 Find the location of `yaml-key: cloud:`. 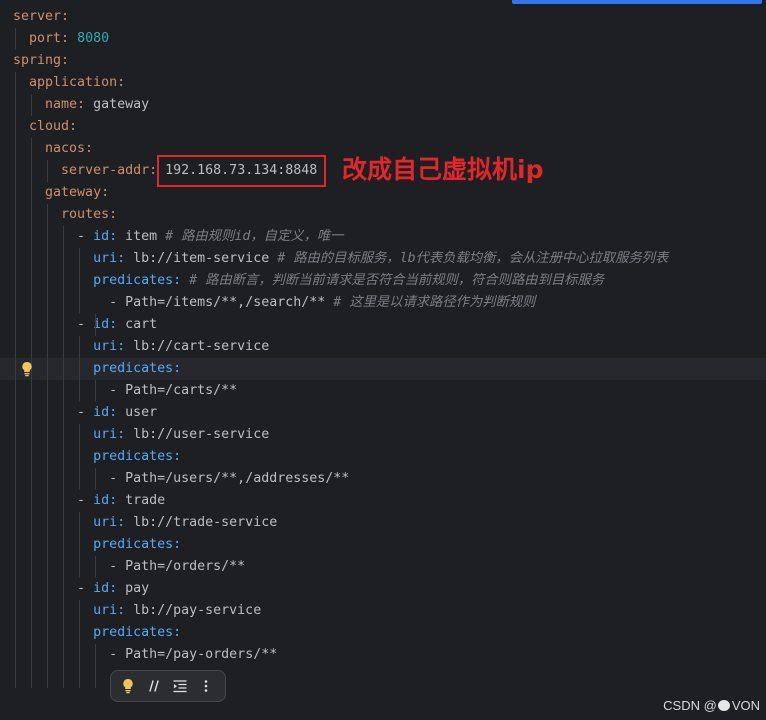

yaml-key: cloud: is located at coordinates (53, 126).